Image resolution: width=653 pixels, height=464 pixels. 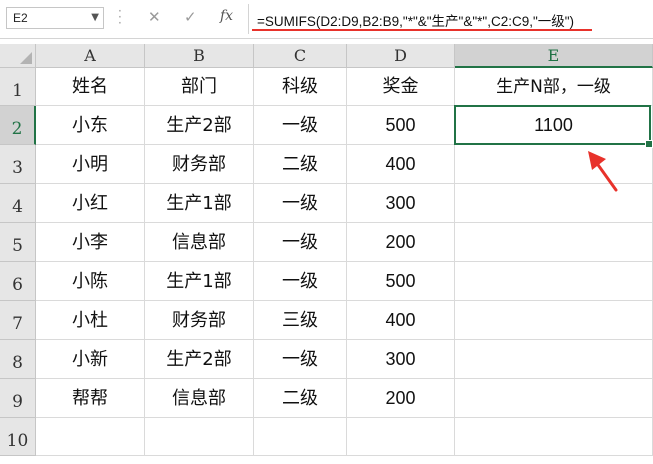 What do you see at coordinates (300, 359) in the screenshot?
I see `cell-c8: 一级` at bounding box center [300, 359].